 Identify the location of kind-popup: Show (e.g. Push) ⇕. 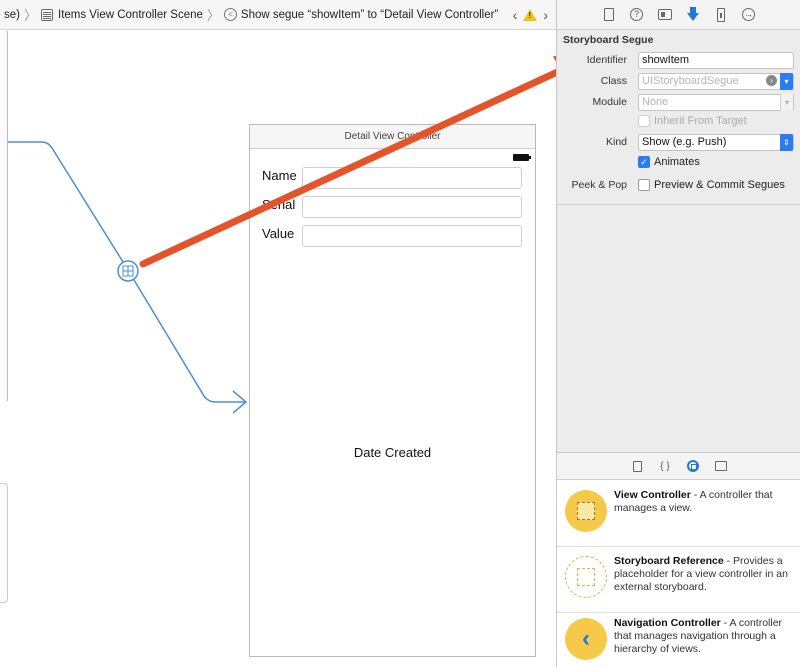
(716, 142).